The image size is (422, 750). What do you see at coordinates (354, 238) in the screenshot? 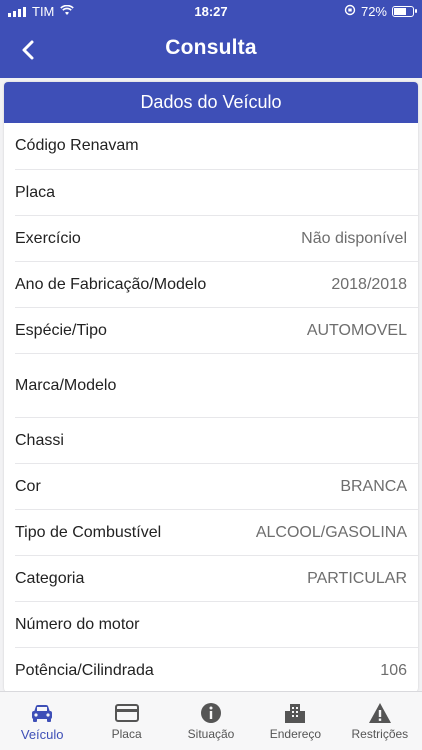
I see `row-value: Não disponível` at bounding box center [354, 238].